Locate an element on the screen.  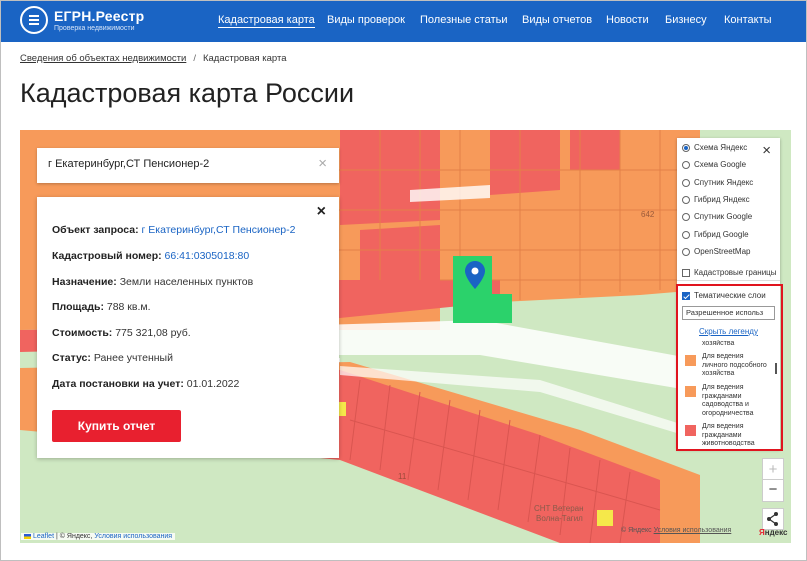
share-button is located at coordinates (773, 519).